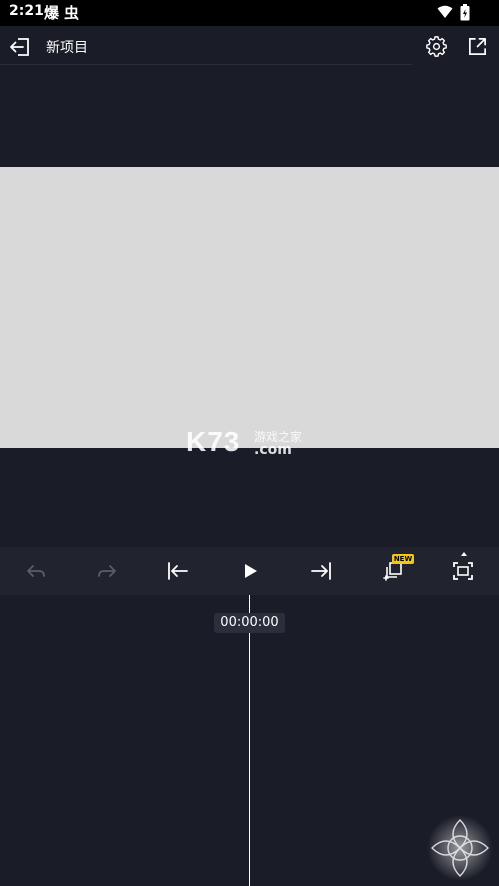 The image size is (499, 886). I want to click on skip-to-start-icon, so click(178, 571).